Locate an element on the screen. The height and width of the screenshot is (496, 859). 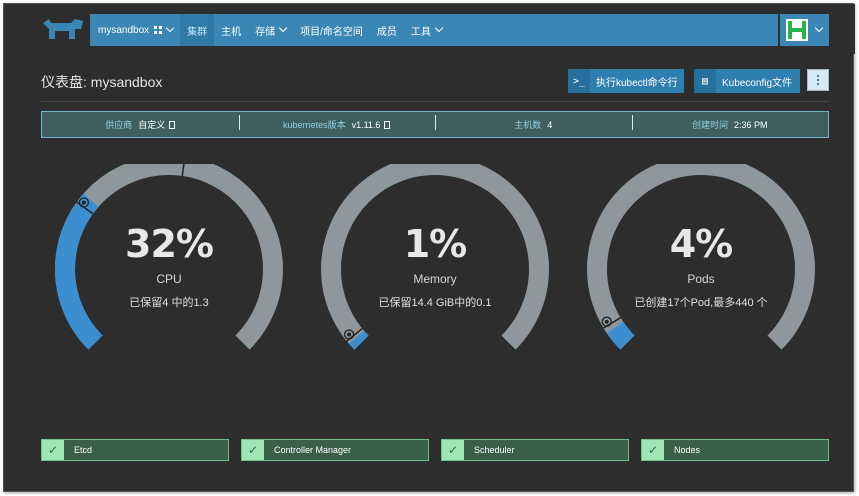
status-nodes: ✓ Nodes is located at coordinates (735, 450).